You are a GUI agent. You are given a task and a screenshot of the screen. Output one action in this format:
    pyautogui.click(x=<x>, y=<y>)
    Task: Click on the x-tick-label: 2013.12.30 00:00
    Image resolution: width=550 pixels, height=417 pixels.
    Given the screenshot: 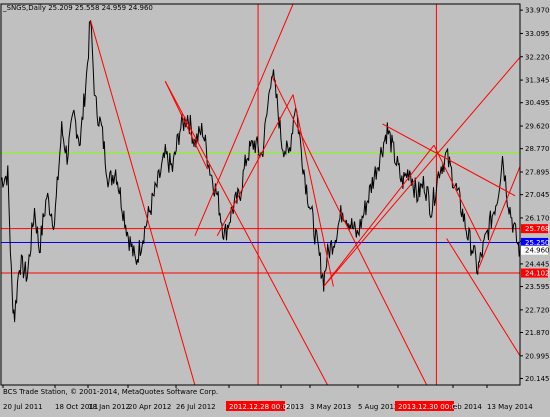 What is the action you would take?
    pyautogui.click(x=429, y=407)
    